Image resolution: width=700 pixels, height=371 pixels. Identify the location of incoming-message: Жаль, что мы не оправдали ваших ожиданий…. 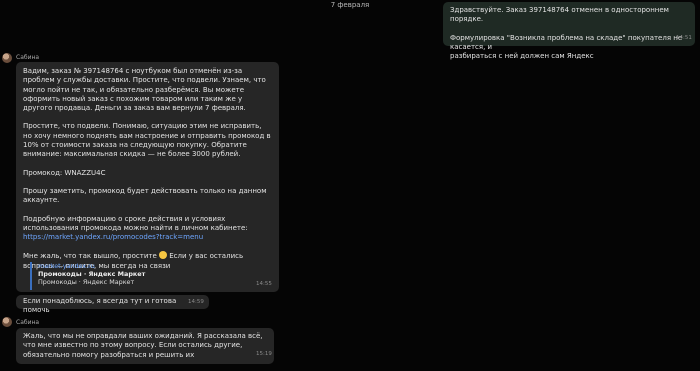
(145, 346).